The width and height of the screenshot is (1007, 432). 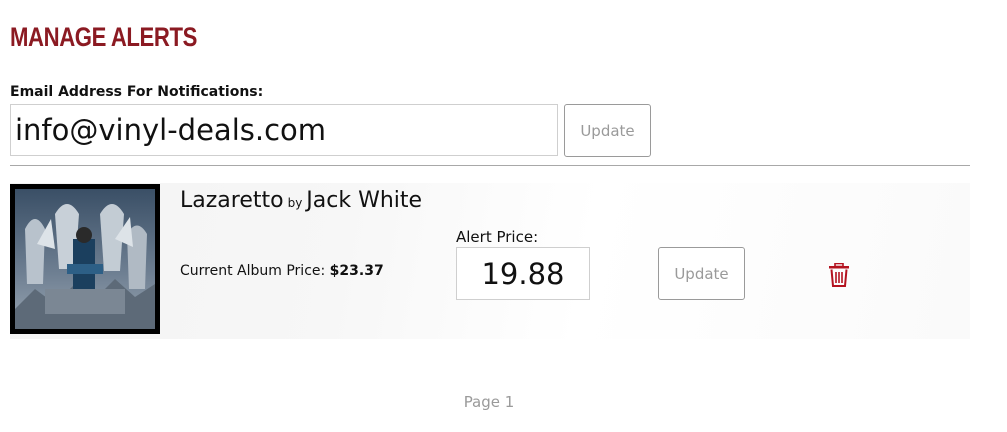 What do you see at coordinates (523, 273) in the screenshot?
I see `alert-price-input` at bounding box center [523, 273].